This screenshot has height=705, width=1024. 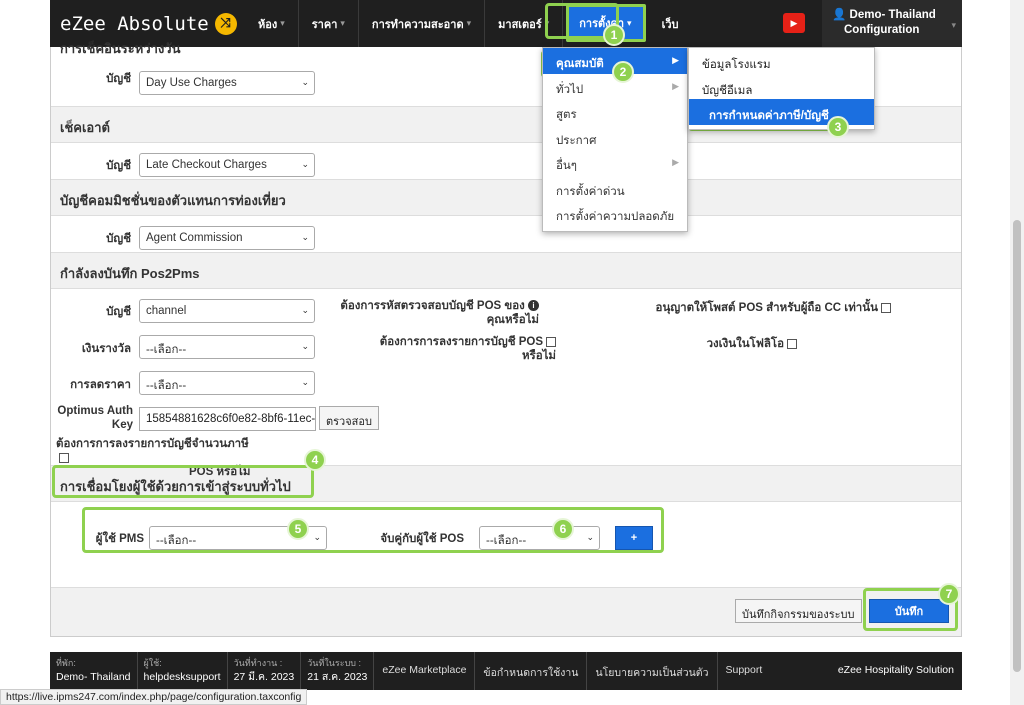 I want to click on nav-web: เว็บ, so click(x=670, y=23).